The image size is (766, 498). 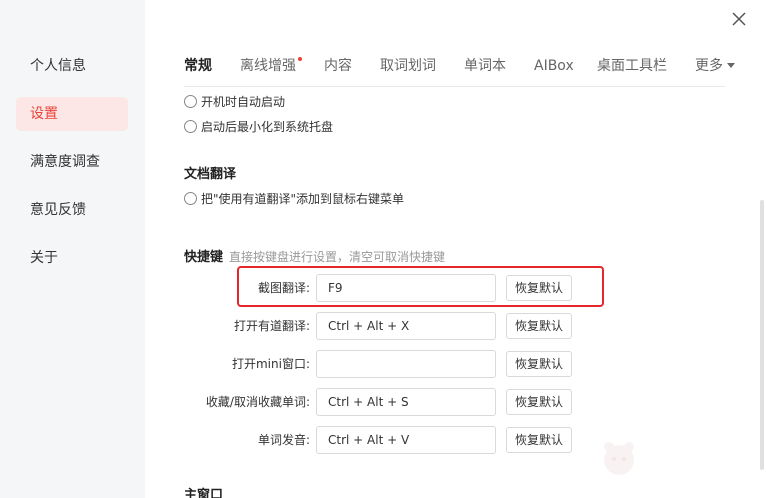 I want to click on hotkeys-hint: 直接按键盘进行设置，清空可取消快捷键, so click(x=337, y=257).